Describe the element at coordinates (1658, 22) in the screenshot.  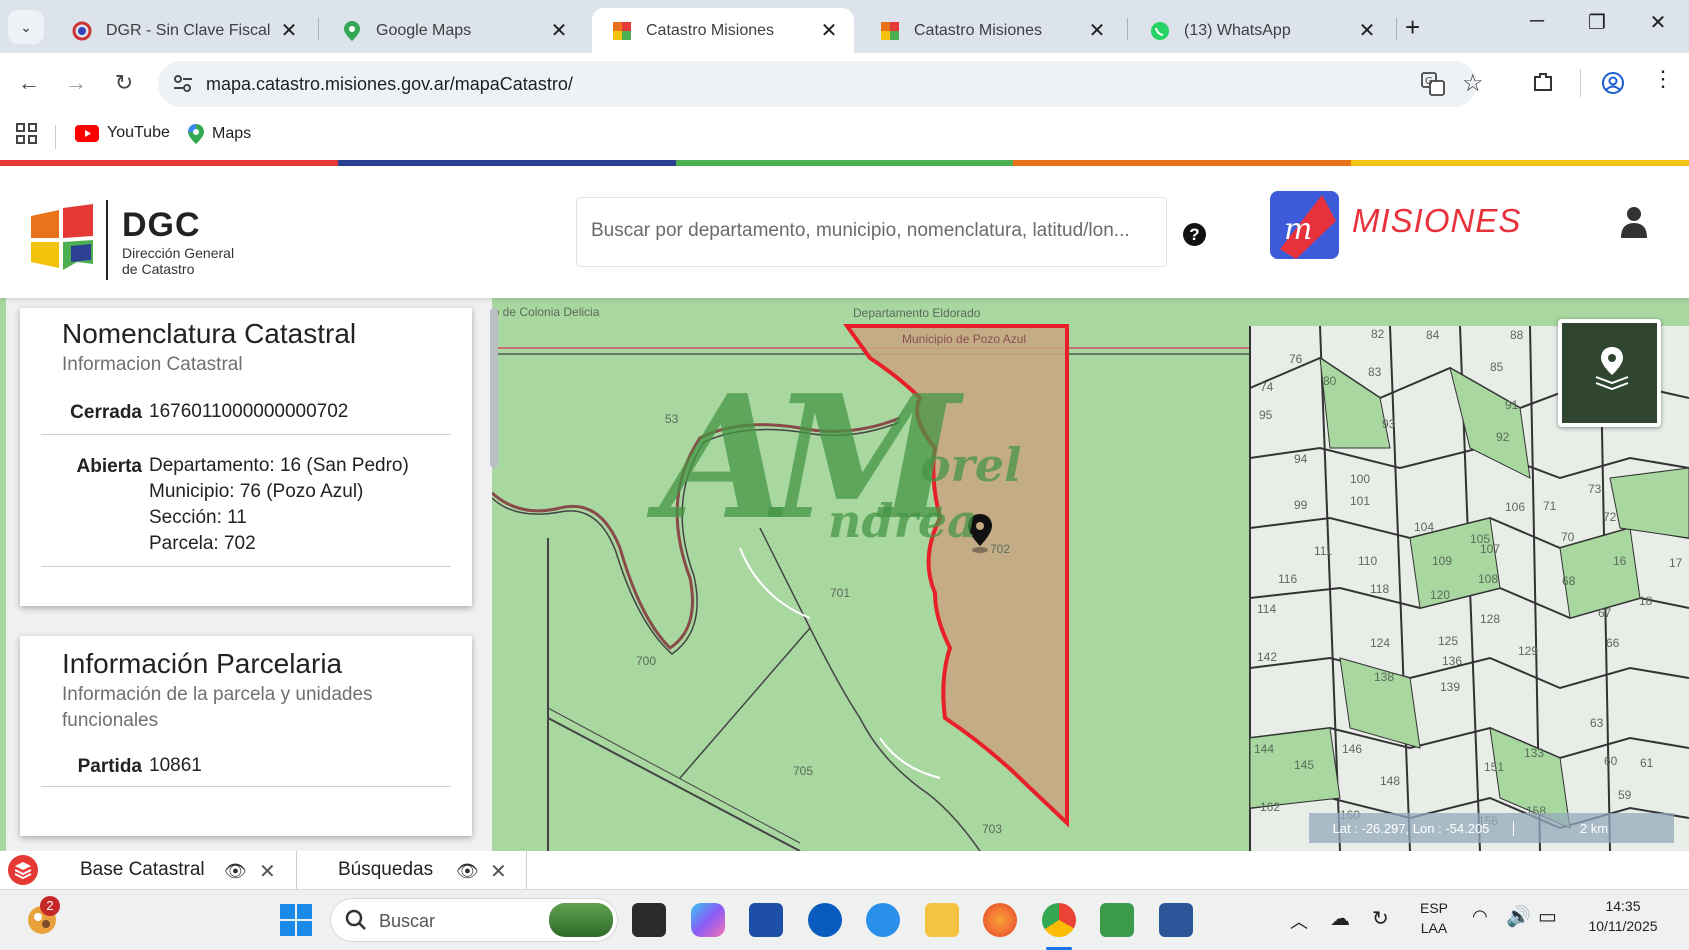
I see `window-close-icon: ✕` at that location.